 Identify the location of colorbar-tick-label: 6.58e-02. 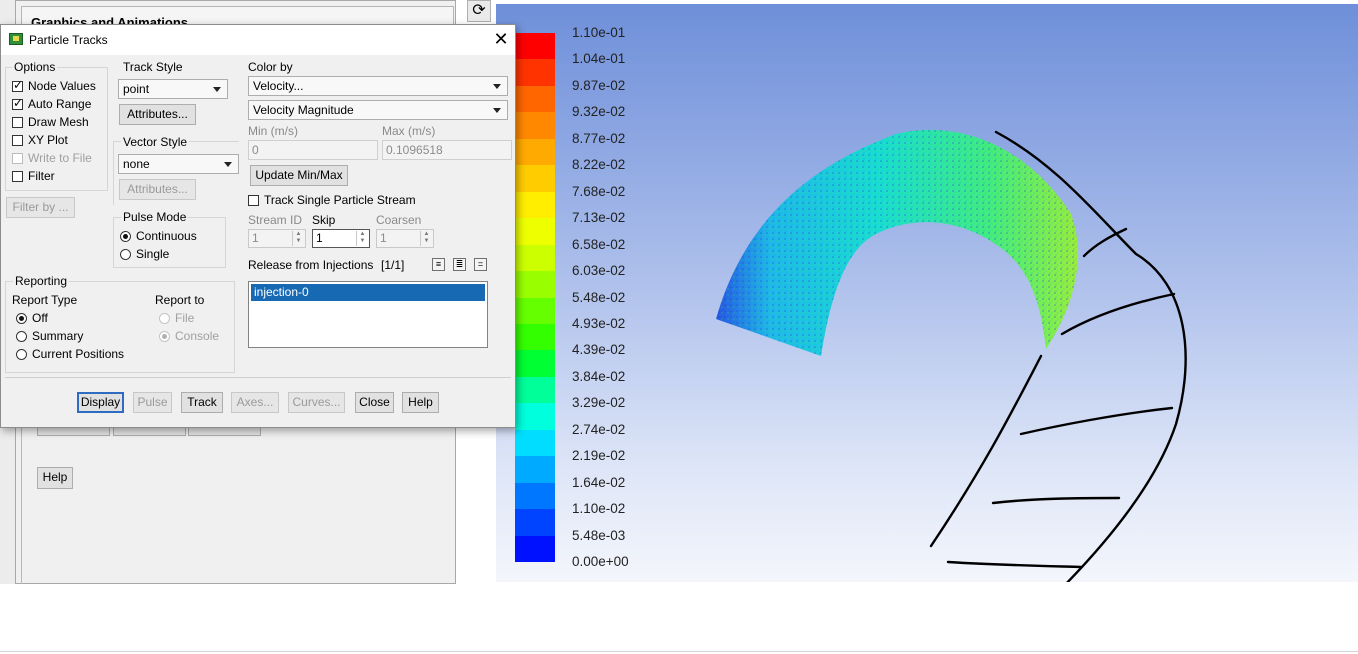
(599, 244).